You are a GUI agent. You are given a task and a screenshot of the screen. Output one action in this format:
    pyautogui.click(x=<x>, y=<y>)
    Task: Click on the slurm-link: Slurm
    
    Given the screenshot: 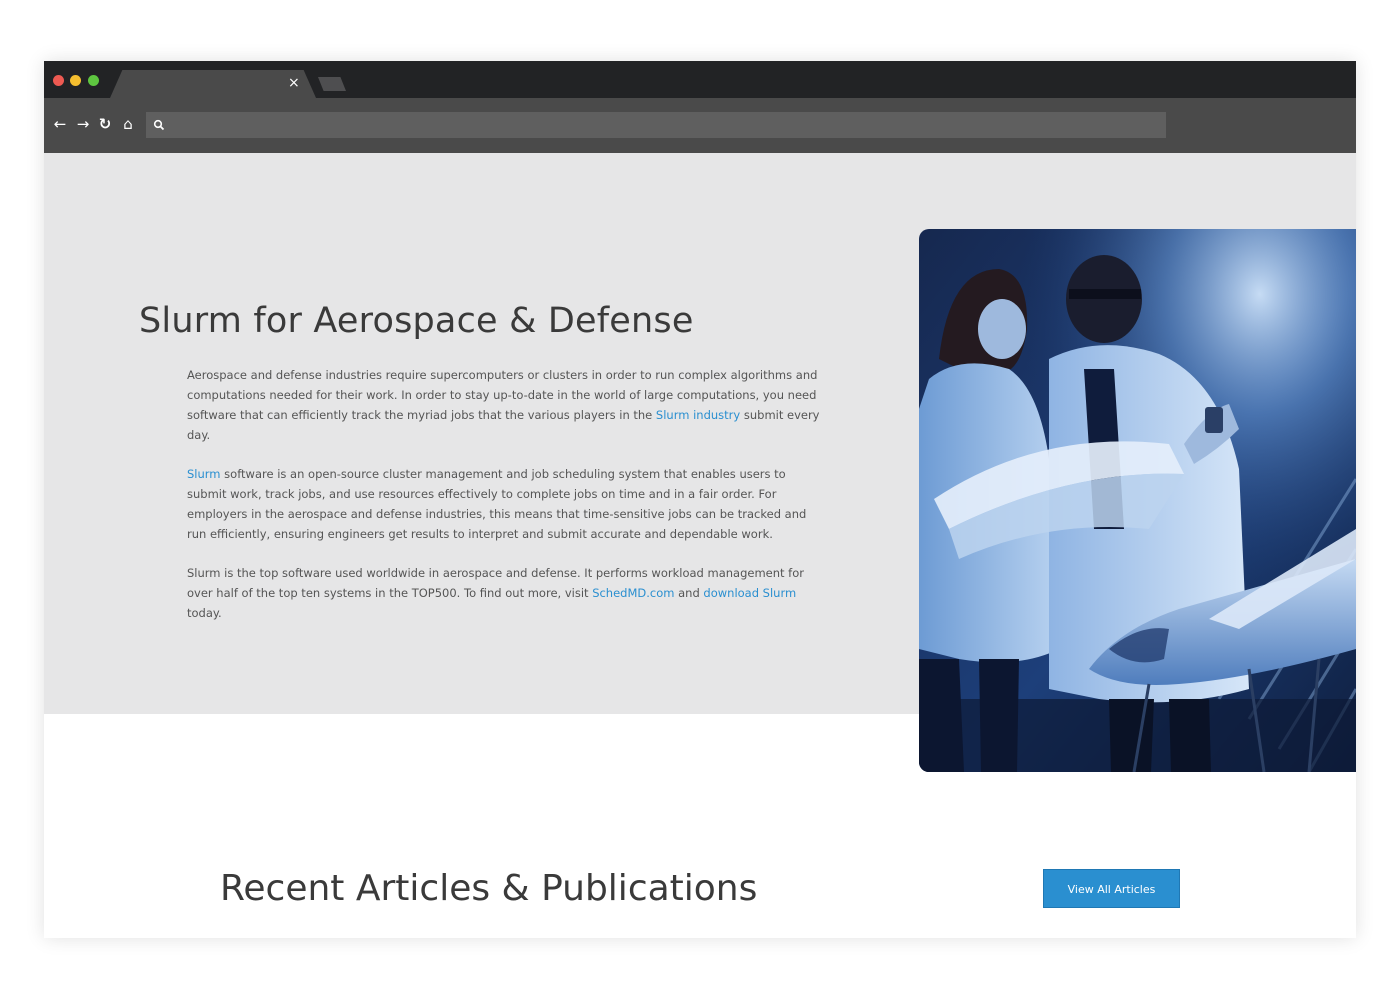 What is the action you would take?
    pyautogui.click(x=204, y=474)
    